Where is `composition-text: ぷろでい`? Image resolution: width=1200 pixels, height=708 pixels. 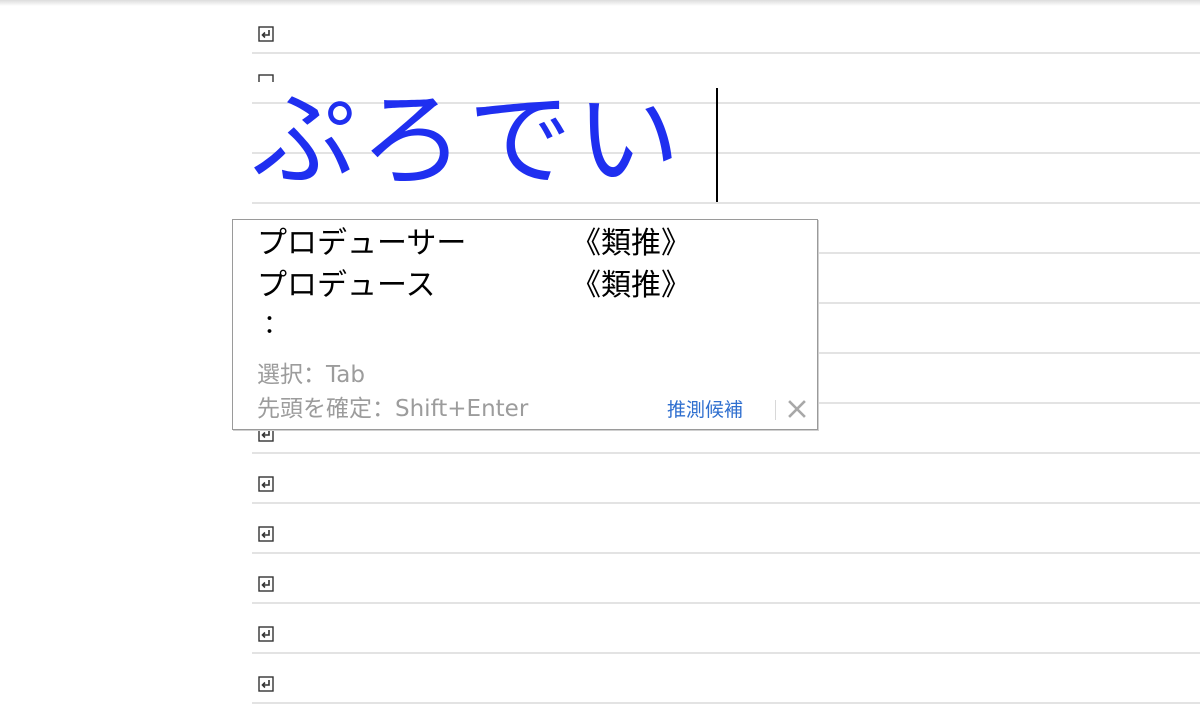
composition-text: ぷろでい is located at coordinates (468, 140).